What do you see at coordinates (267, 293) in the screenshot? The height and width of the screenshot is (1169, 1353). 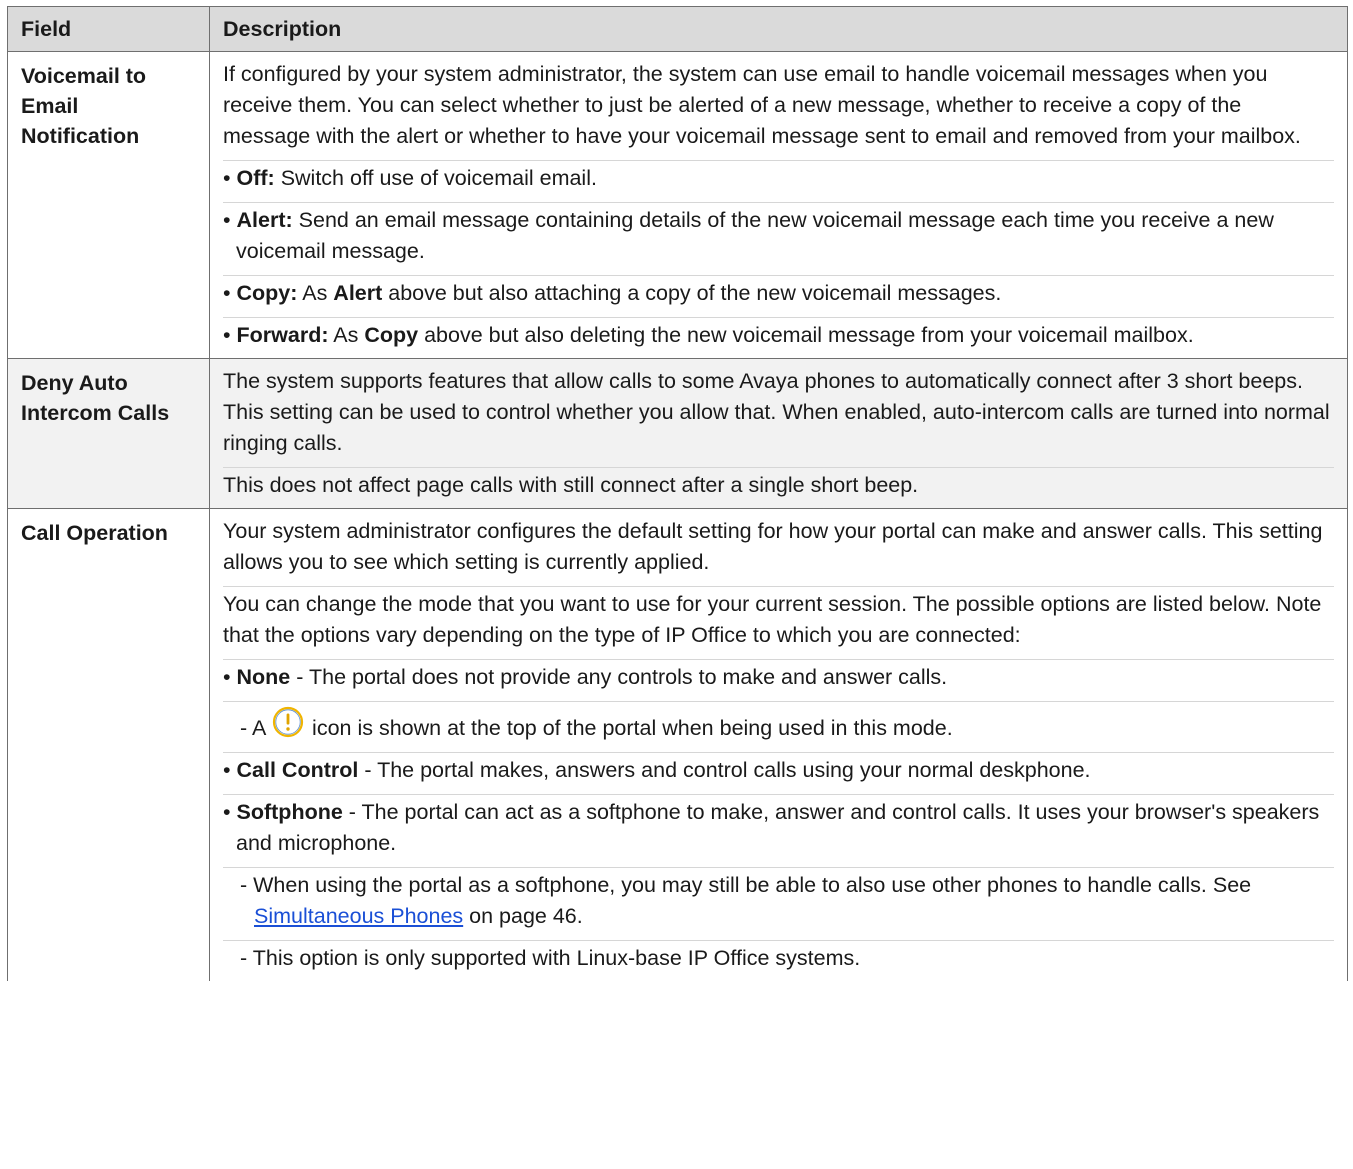 I see `option-label: Copy:` at bounding box center [267, 293].